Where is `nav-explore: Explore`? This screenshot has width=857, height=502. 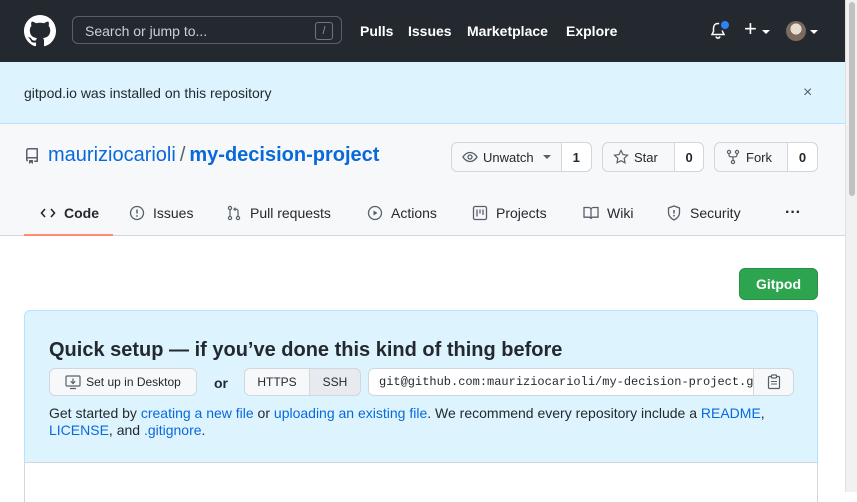
nav-explore: Explore is located at coordinates (591, 31).